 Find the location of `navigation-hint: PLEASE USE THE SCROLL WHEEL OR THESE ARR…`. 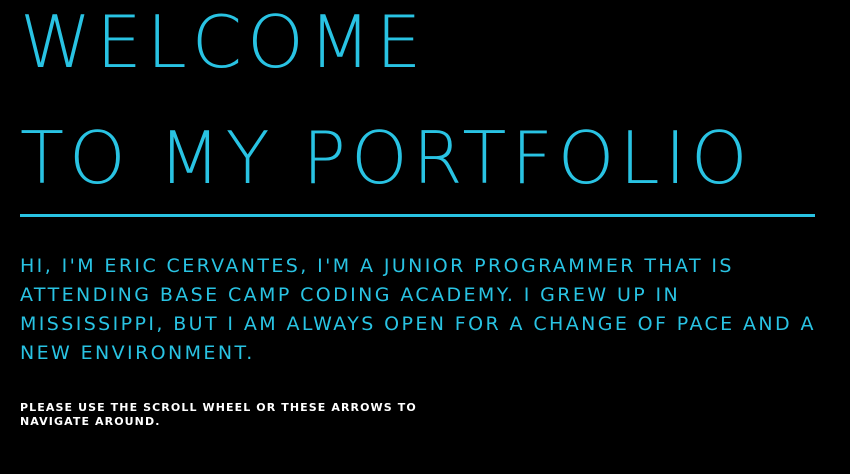

navigation-hint: PLEASE USE THE SCROLL WHEEL OR THESE ARR… is located at coordinates (218, 414).